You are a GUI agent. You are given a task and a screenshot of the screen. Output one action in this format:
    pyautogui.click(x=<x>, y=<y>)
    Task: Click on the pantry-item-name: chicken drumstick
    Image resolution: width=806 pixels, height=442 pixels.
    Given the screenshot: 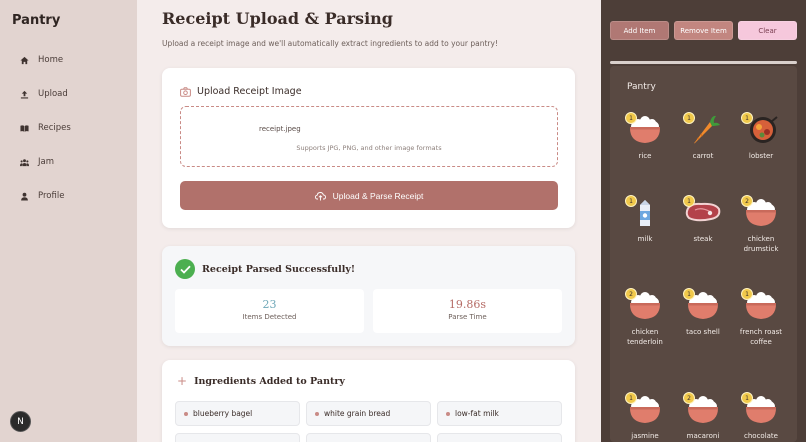 What is the action you would take?
    pyautogui.click(x=761, y=244)
    